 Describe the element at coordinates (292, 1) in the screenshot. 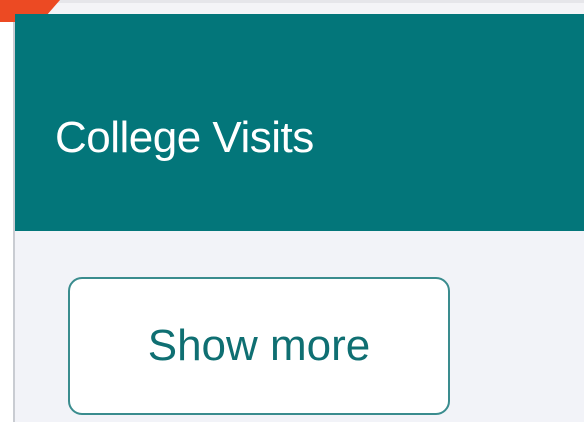

I see `top-divider` at that location.